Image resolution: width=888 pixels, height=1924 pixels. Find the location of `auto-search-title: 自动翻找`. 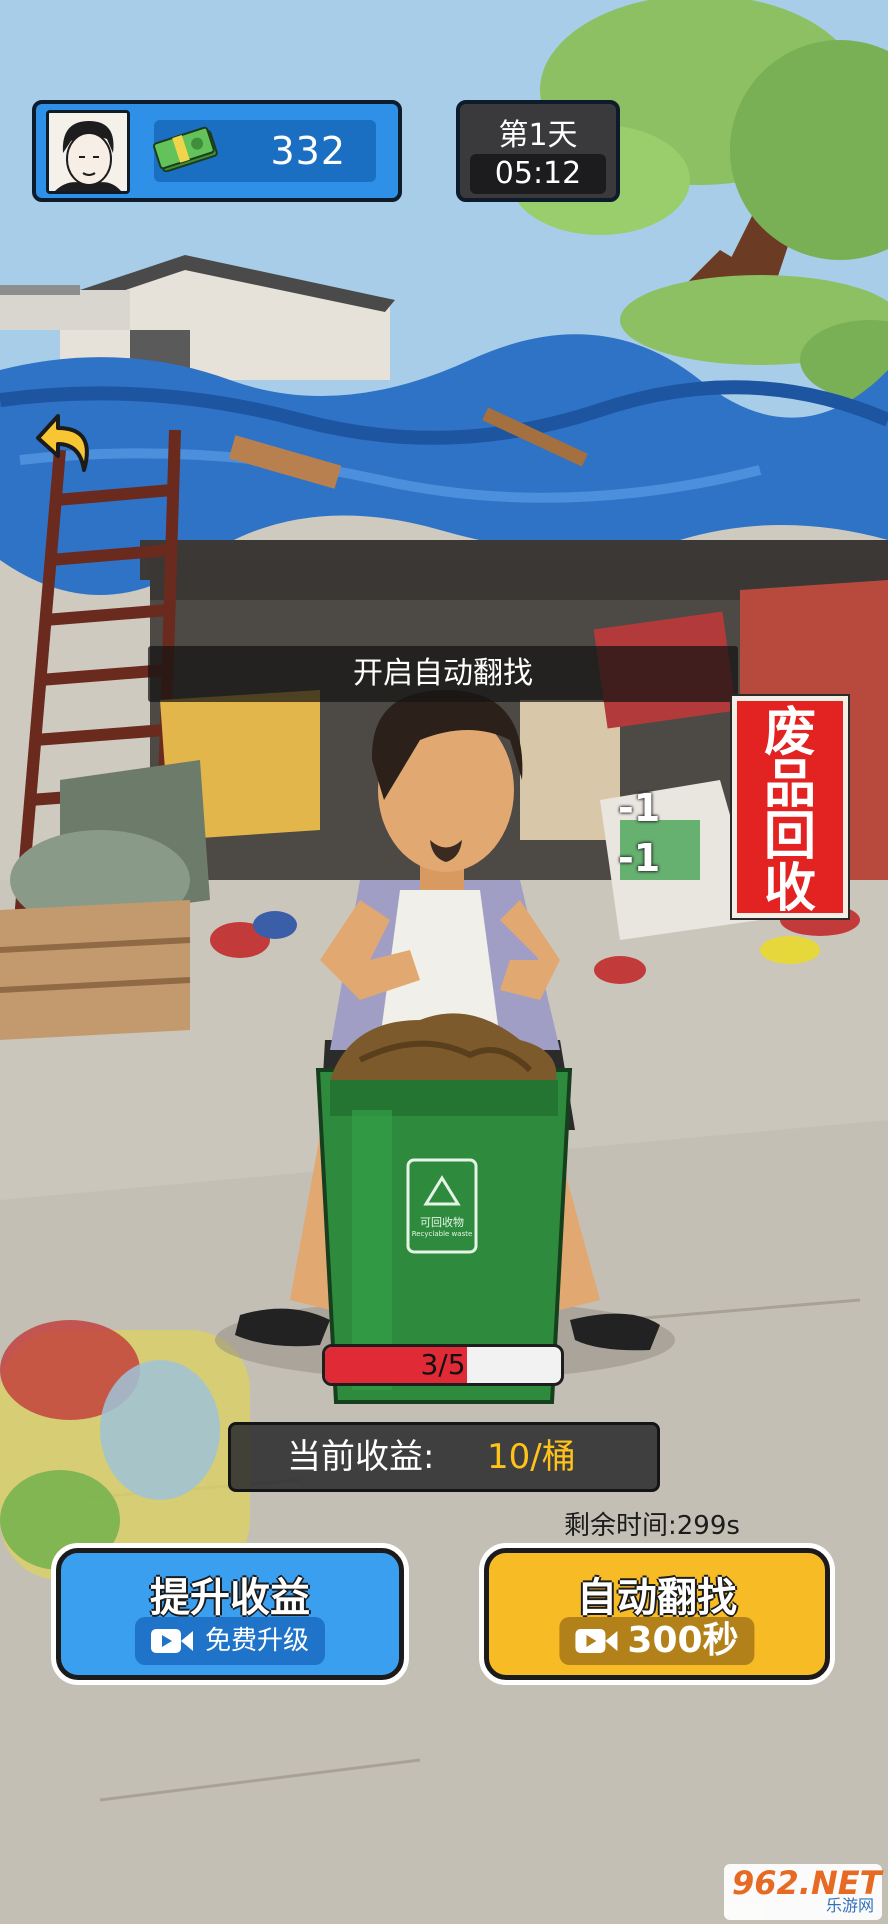

auto-search-title: 自动翻找 is located at coordinates (657, 1598).